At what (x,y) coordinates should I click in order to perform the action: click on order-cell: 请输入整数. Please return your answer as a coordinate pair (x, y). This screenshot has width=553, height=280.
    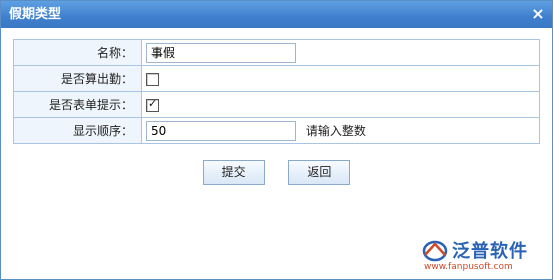
    Looking at the image, I should click on (340, 130).